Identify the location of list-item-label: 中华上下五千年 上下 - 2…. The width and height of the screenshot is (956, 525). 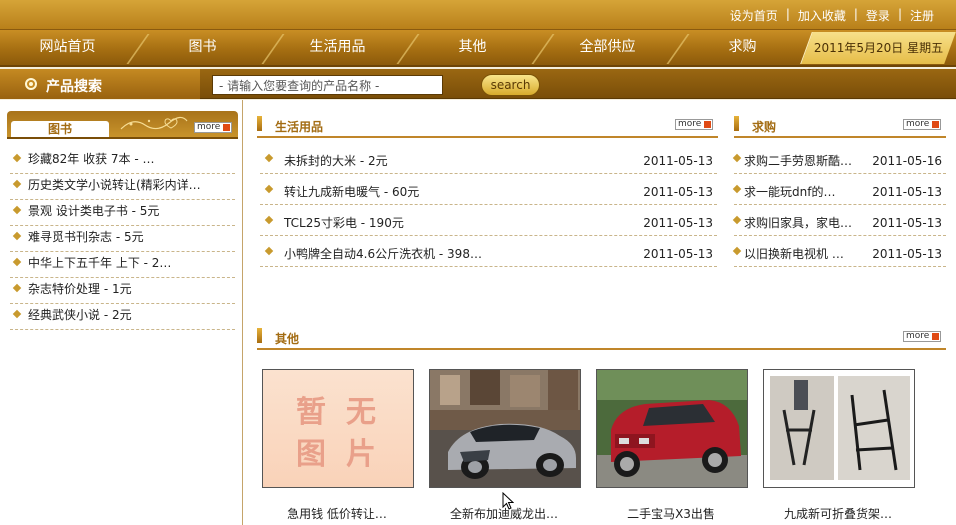
(100, 263).